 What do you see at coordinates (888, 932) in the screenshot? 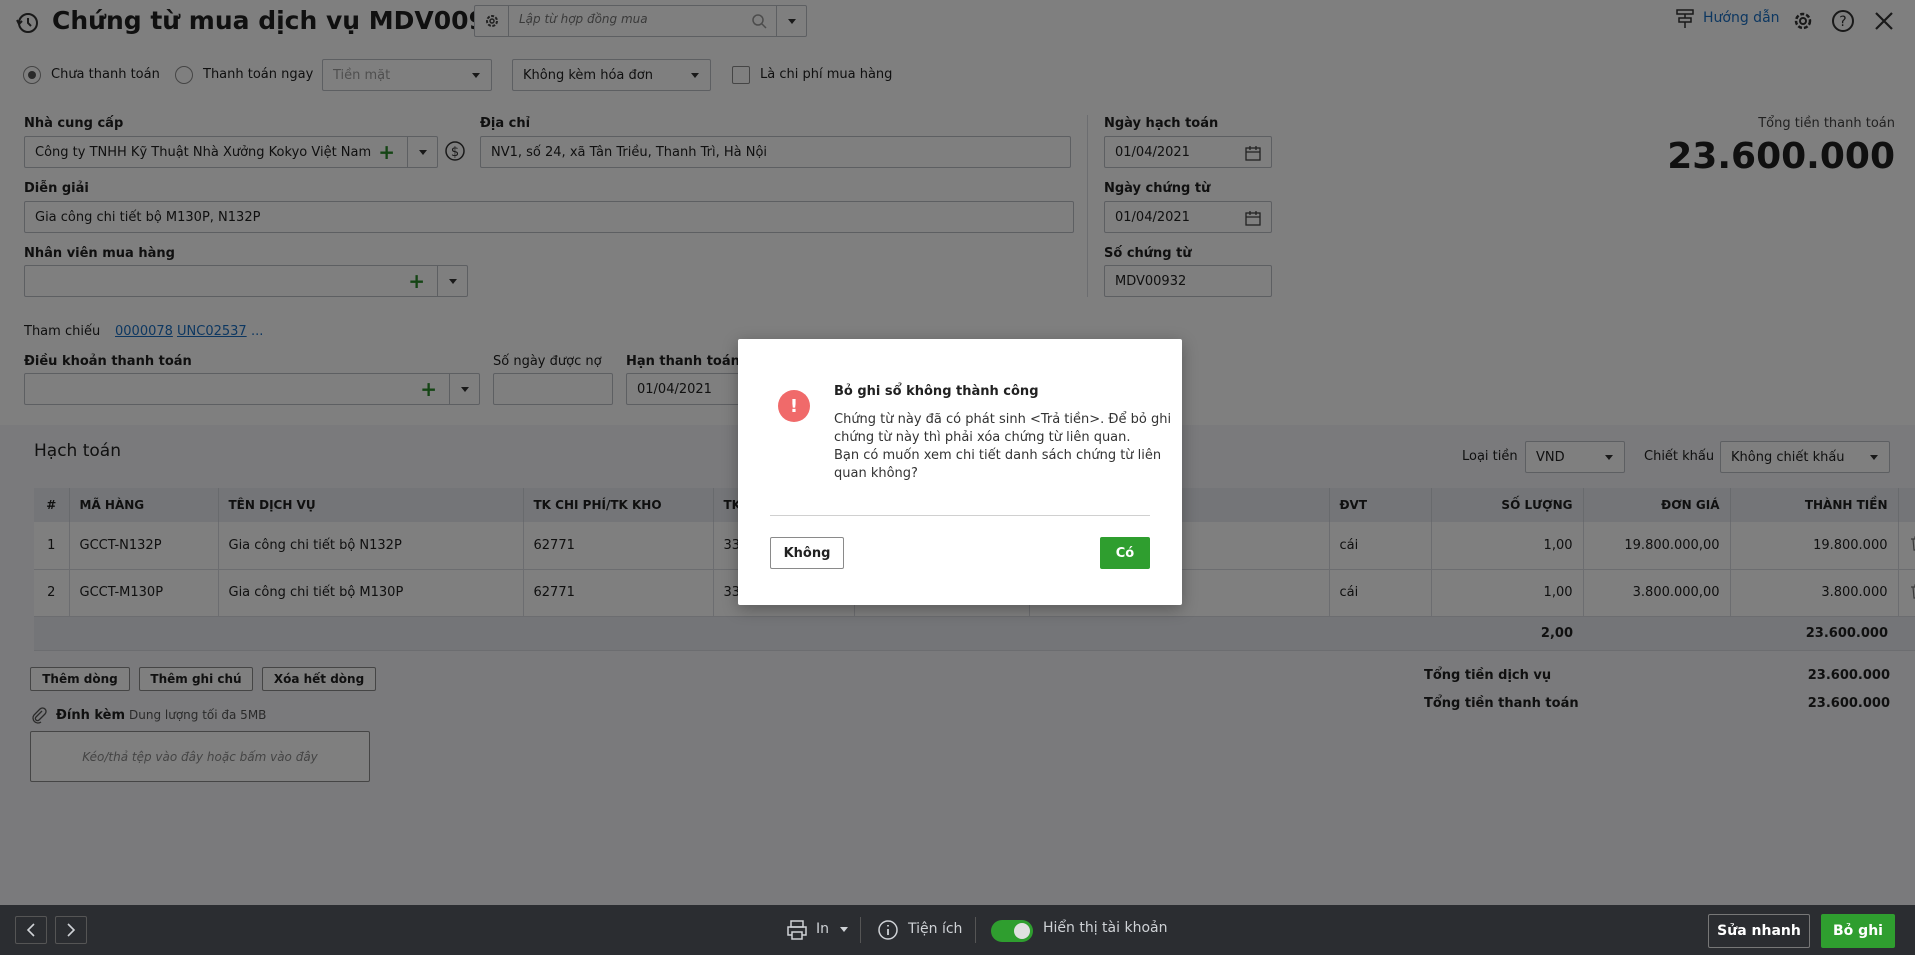
I see `info-icon` at bounding box center [888, 932].